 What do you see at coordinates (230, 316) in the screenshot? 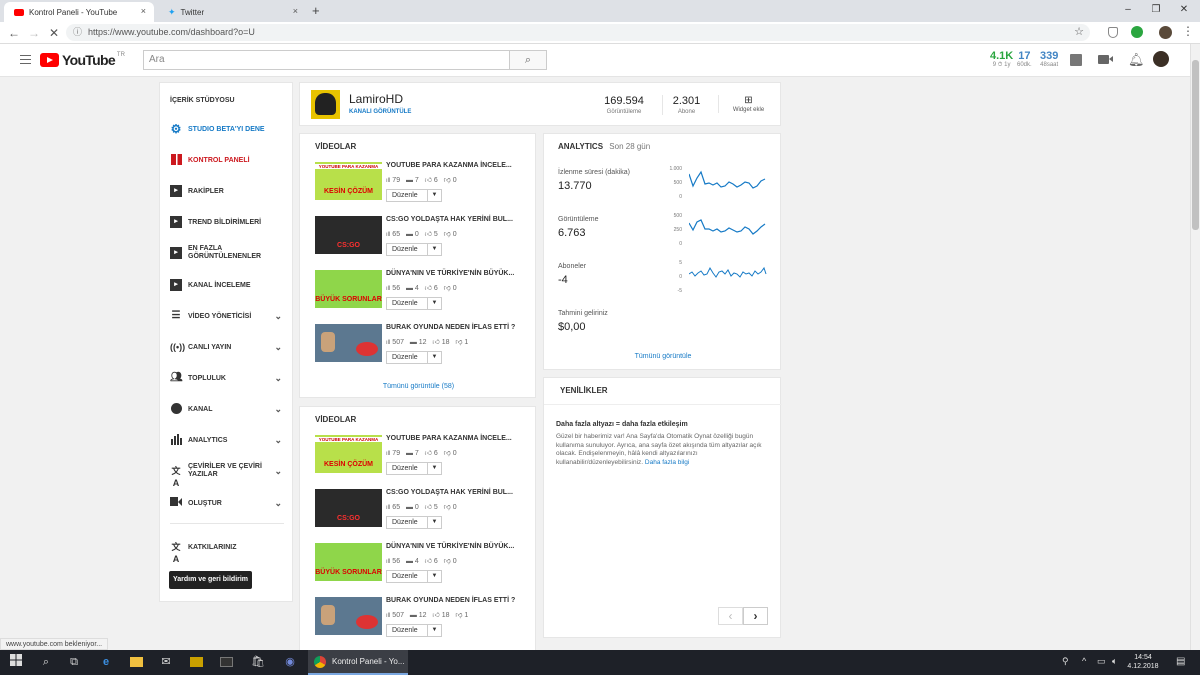
I see `sidebar-item-video-manager: ☰ VİDEO YÖNETİCİSİ ⌄` at bounding box center [230, 316].